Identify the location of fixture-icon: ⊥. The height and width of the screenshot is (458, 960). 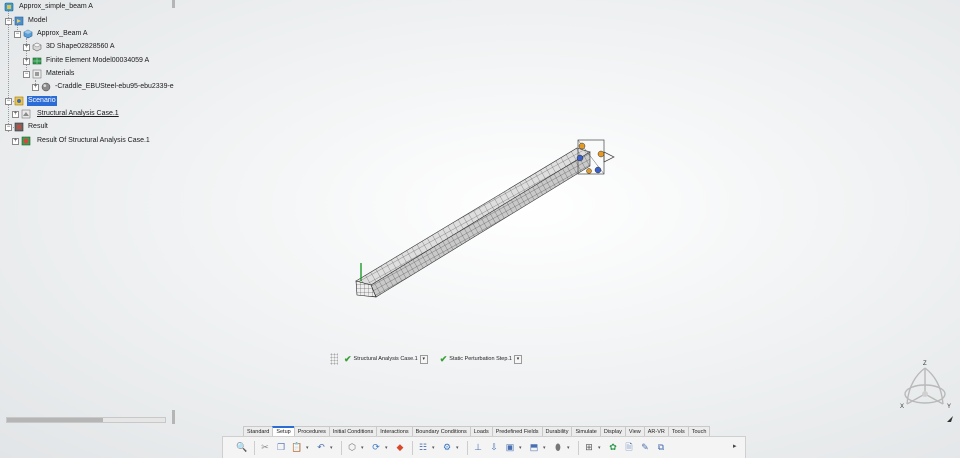
(478, 448).